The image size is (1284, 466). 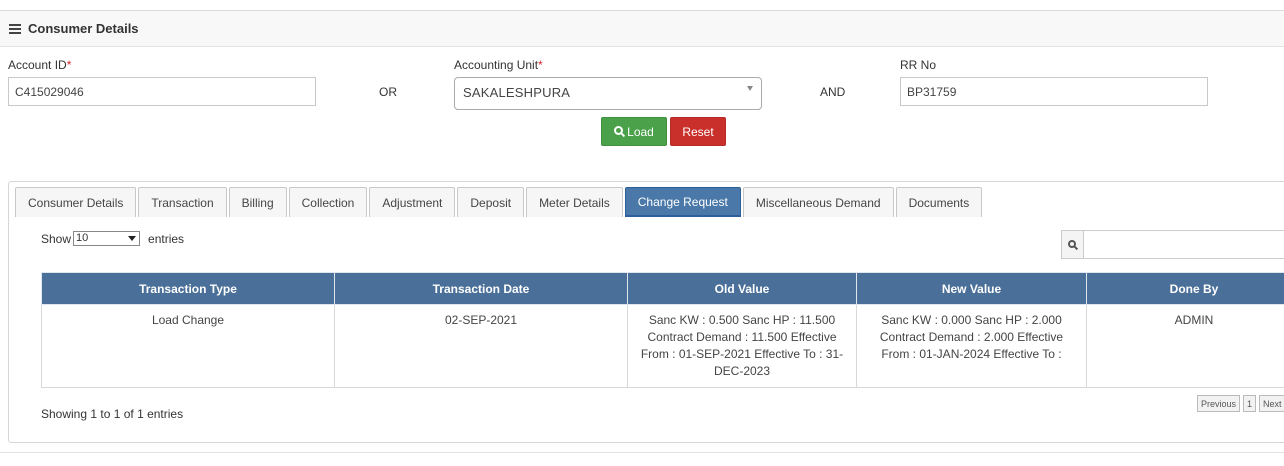 I want to click on panel-title: Consumer Details, so click(x=83, y=28).